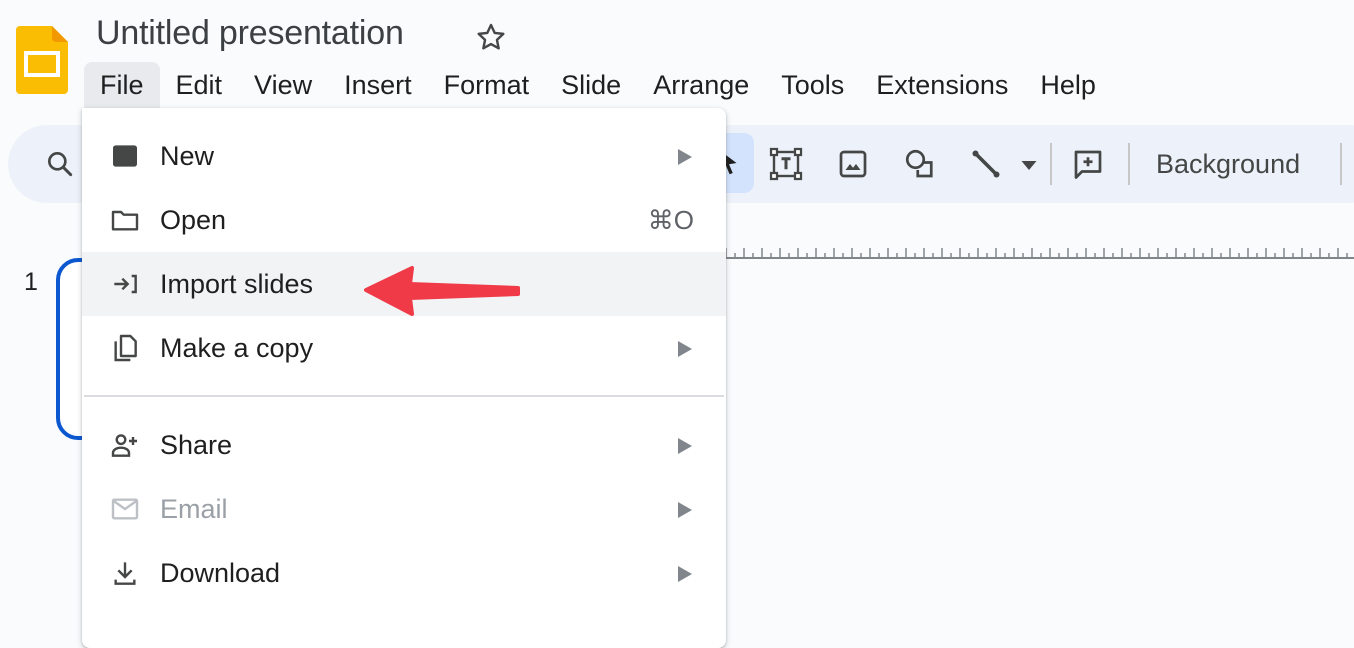 The height and width of the screenshot is (648, 1354). What do you see at coordinates (42, 60) in the screenshot?
I see `google-slides-logo-icon` at bounding box center [42, 60].